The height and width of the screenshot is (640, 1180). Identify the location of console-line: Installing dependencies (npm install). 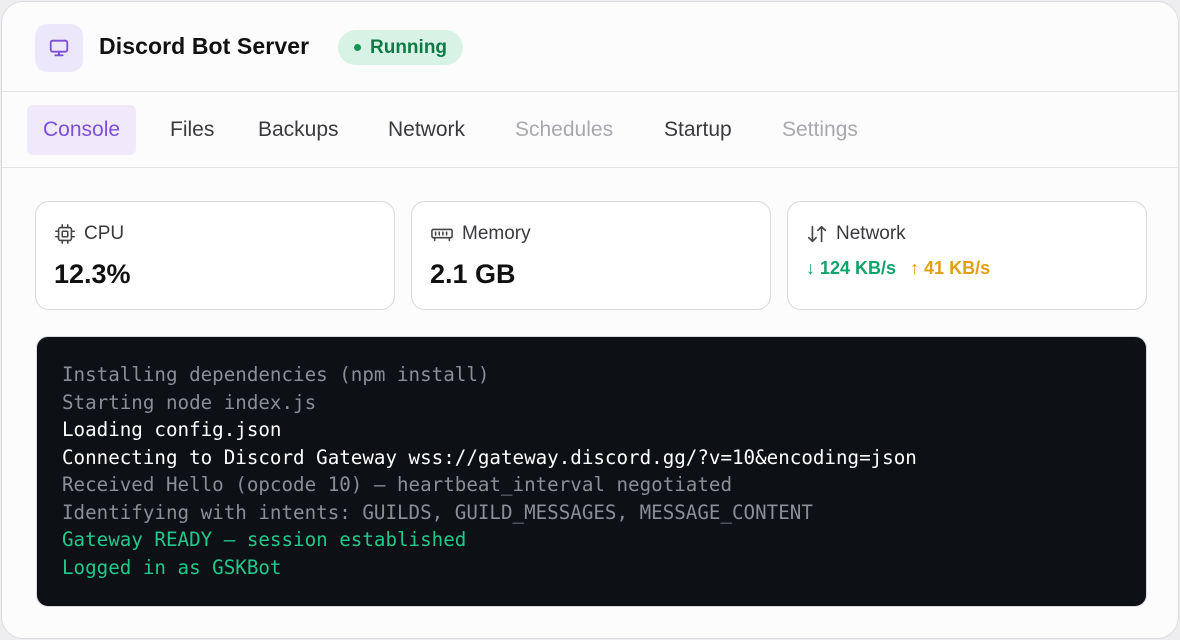
(276, 374).